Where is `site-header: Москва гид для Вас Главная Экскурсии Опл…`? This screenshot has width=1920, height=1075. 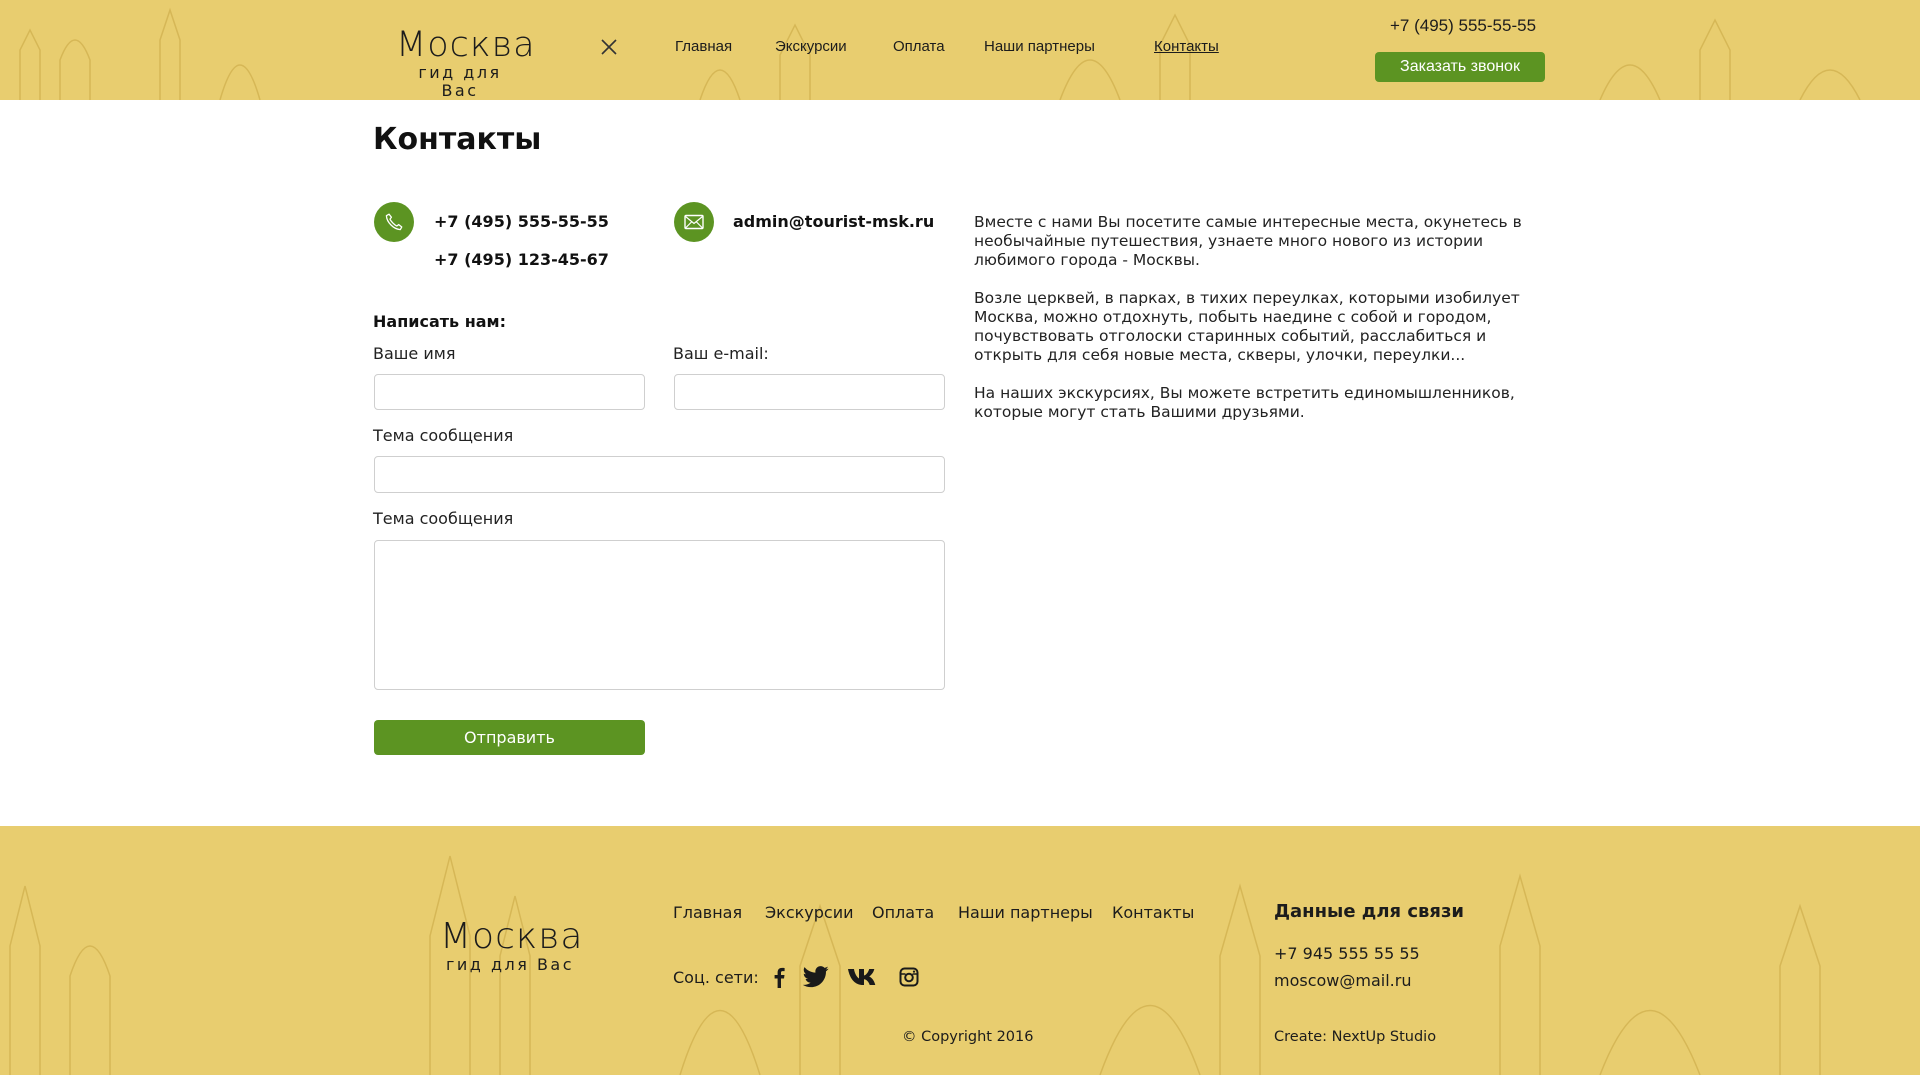 site-header: Москва гид для Вас Главная Экскурсии Опл… is located at coordinates (960, 50).